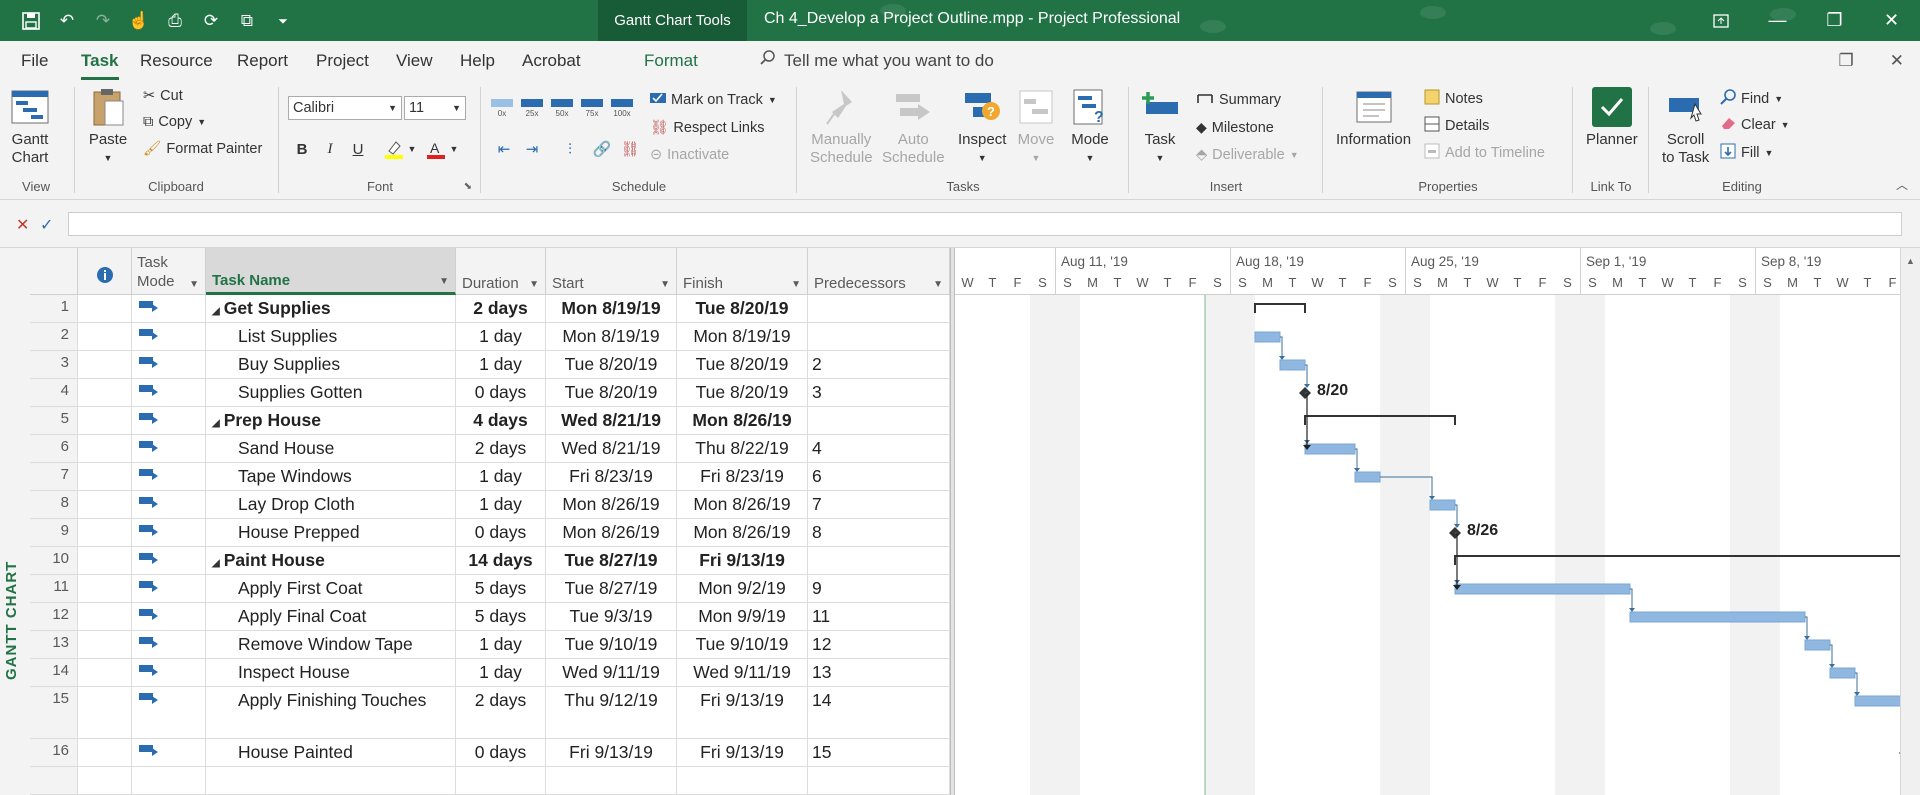 The height and width of the screenshot is (795, 1920). What do you see at coordinates (879, 617) in the screenshot?
I see `predecessors-cell: 11` at bounding box center [879, 617].